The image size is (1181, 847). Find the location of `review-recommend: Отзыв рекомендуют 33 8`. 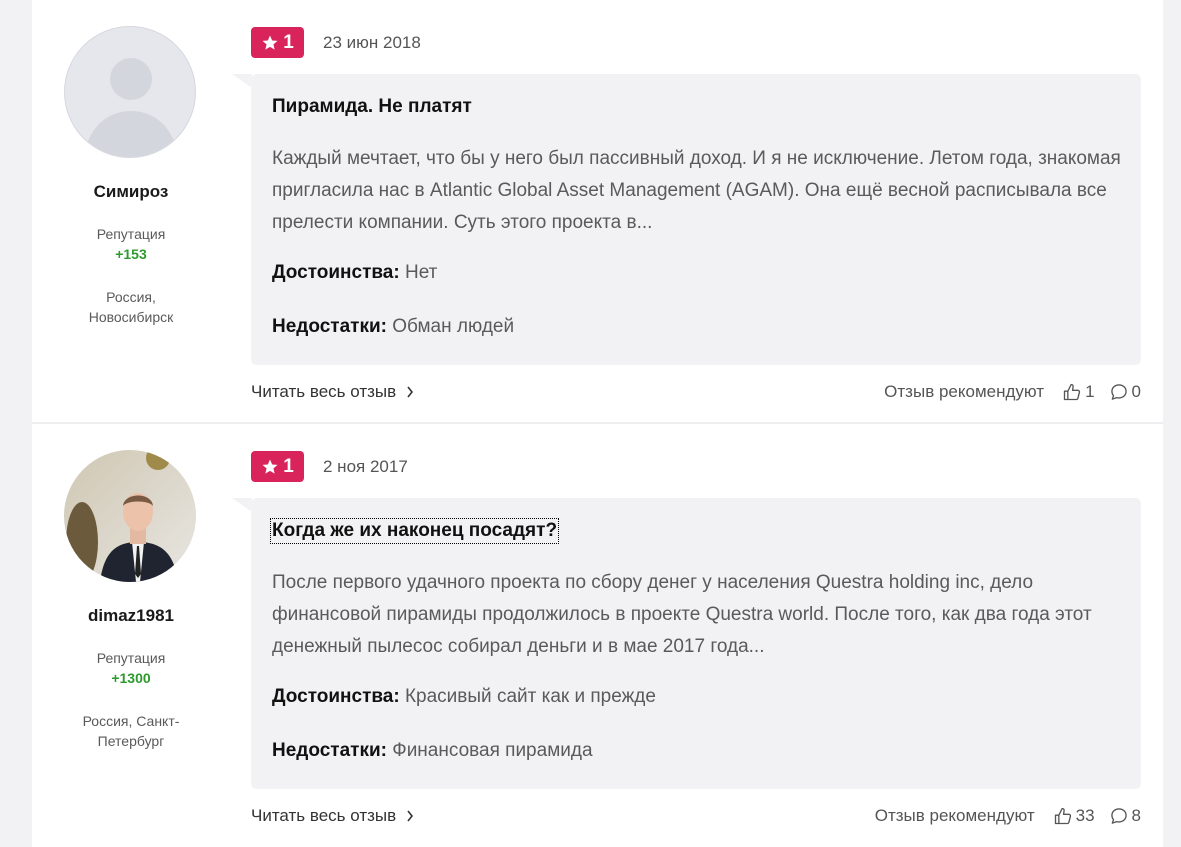

review-recommend: Отзыв рекомендуют 33 8 is located at coordinates (1008, 816).